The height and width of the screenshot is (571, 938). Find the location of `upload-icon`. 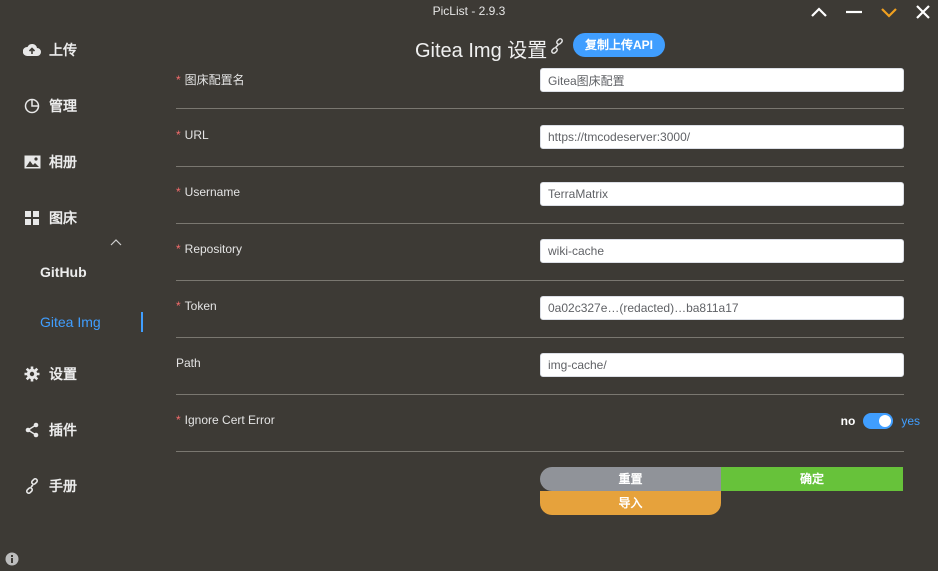

upload-icon is located at coordinates (32, 50).